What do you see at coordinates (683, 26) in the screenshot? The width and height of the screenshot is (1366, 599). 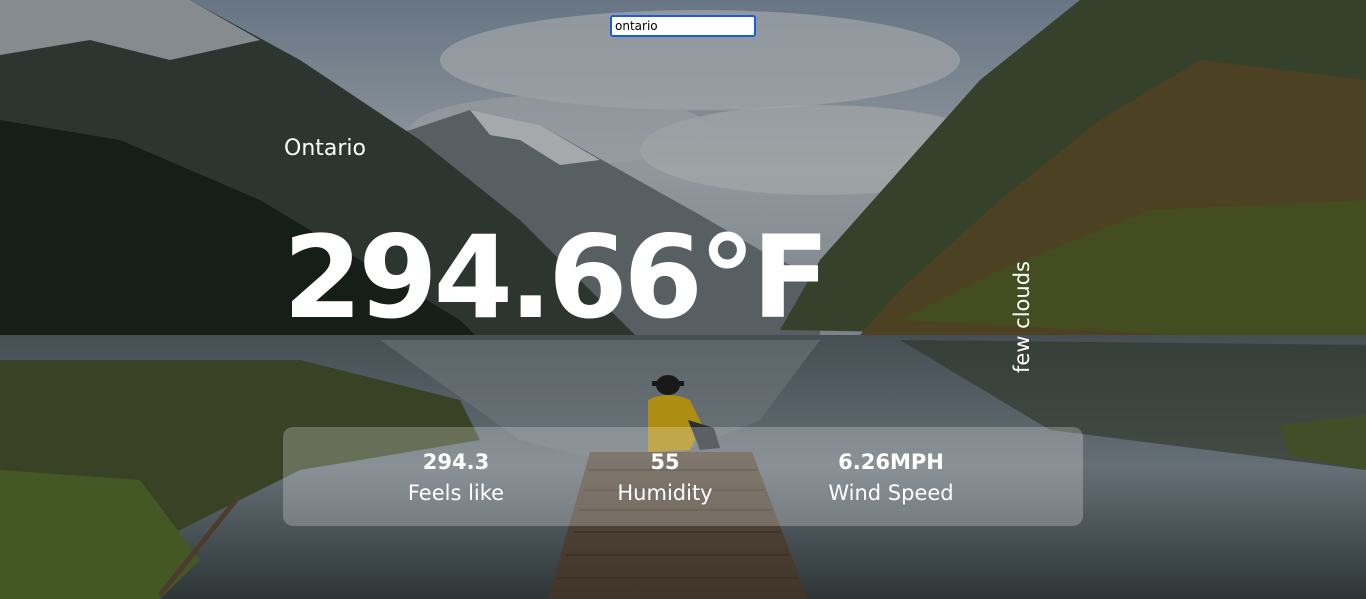 I see `city-search-input` at bounding box center [683, 26].